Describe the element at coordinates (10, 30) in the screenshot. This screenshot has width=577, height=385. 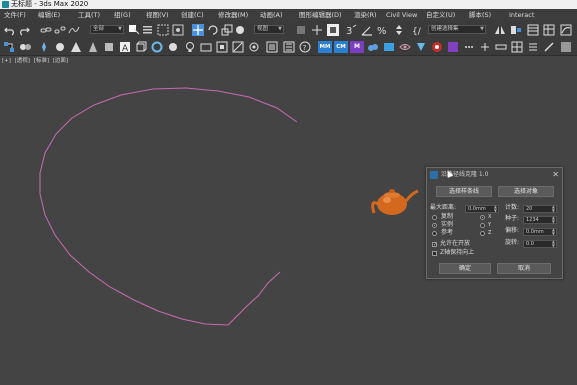
I see `undo-icon` at that location.